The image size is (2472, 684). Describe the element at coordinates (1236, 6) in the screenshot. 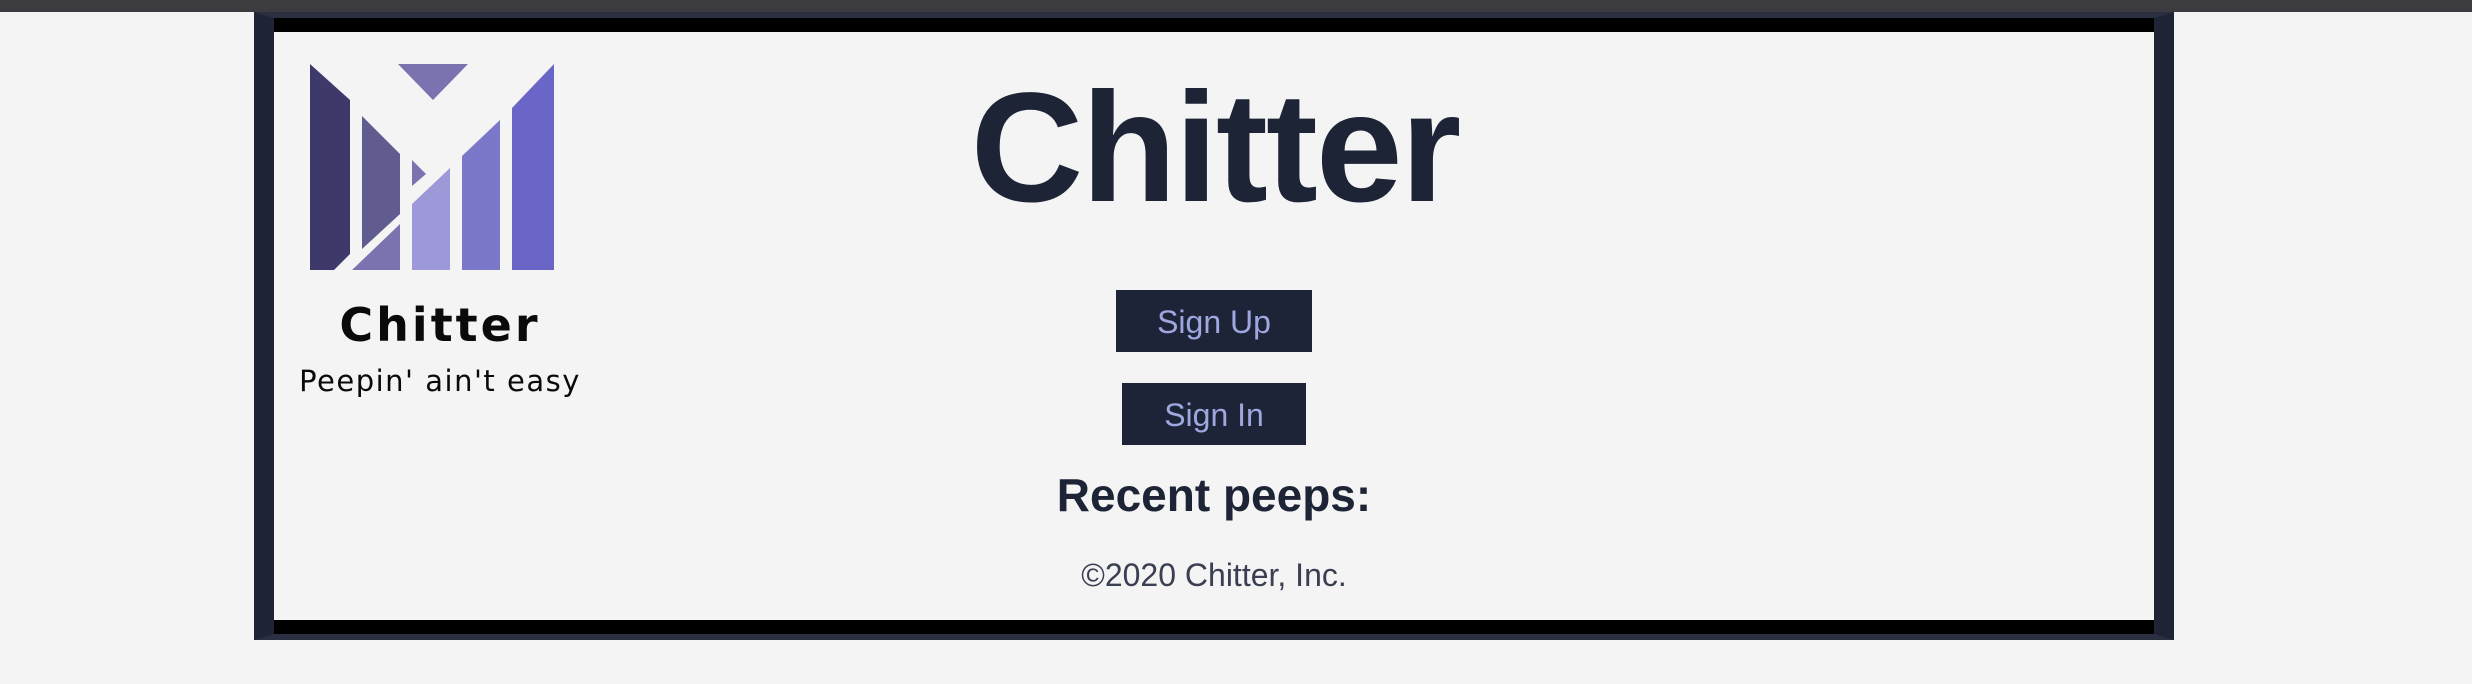

I see `browser-top-bar` at that location.